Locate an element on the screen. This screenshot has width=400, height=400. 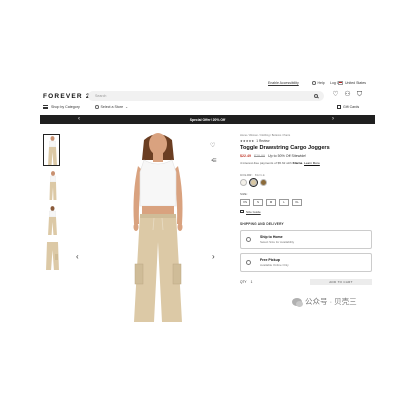
qty-label: QTY is located at coordinates (243, 281).